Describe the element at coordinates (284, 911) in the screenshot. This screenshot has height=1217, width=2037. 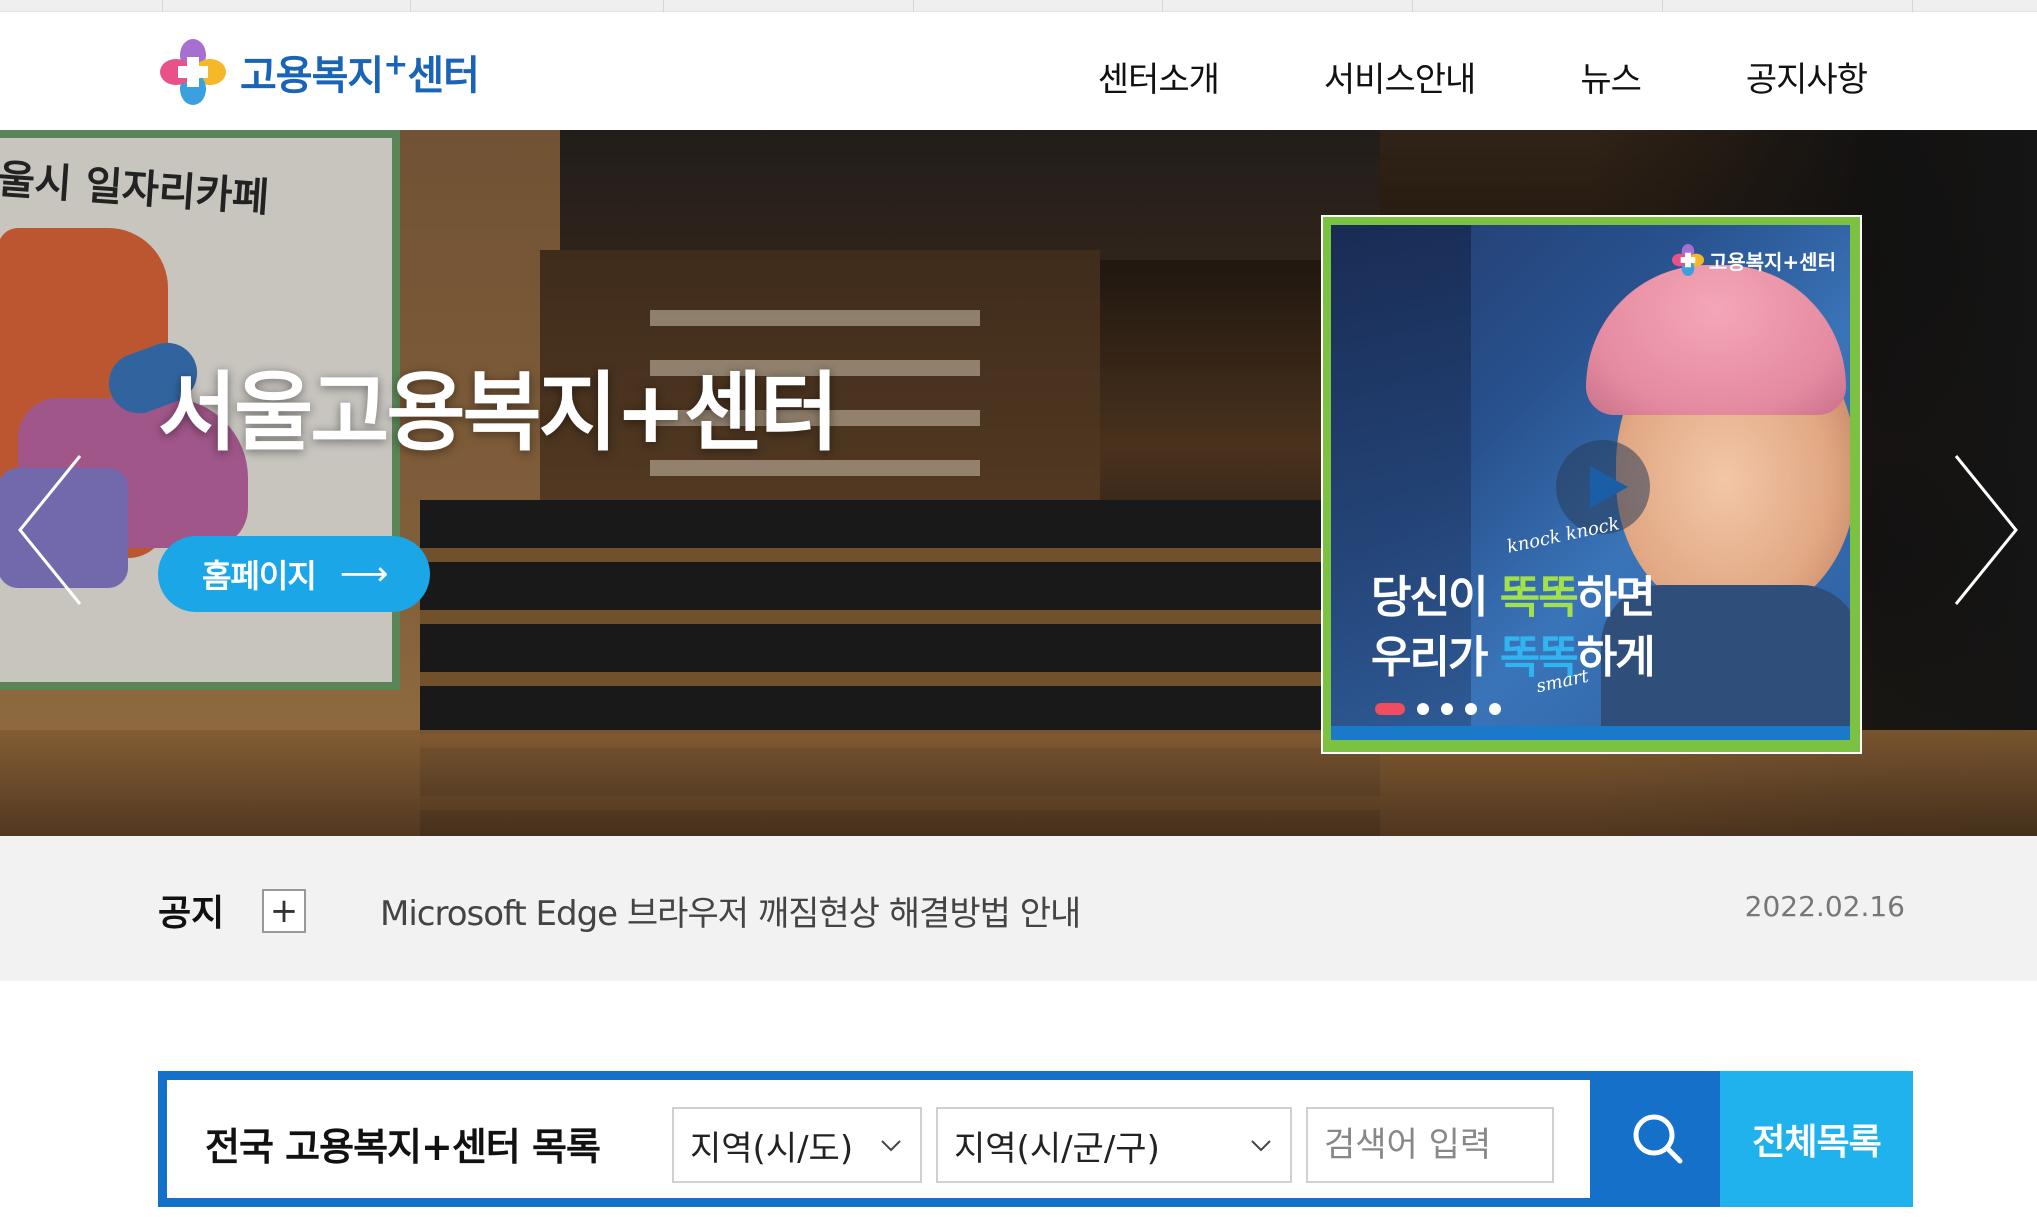
I see `notice-more-plus-icon: +` at that location.